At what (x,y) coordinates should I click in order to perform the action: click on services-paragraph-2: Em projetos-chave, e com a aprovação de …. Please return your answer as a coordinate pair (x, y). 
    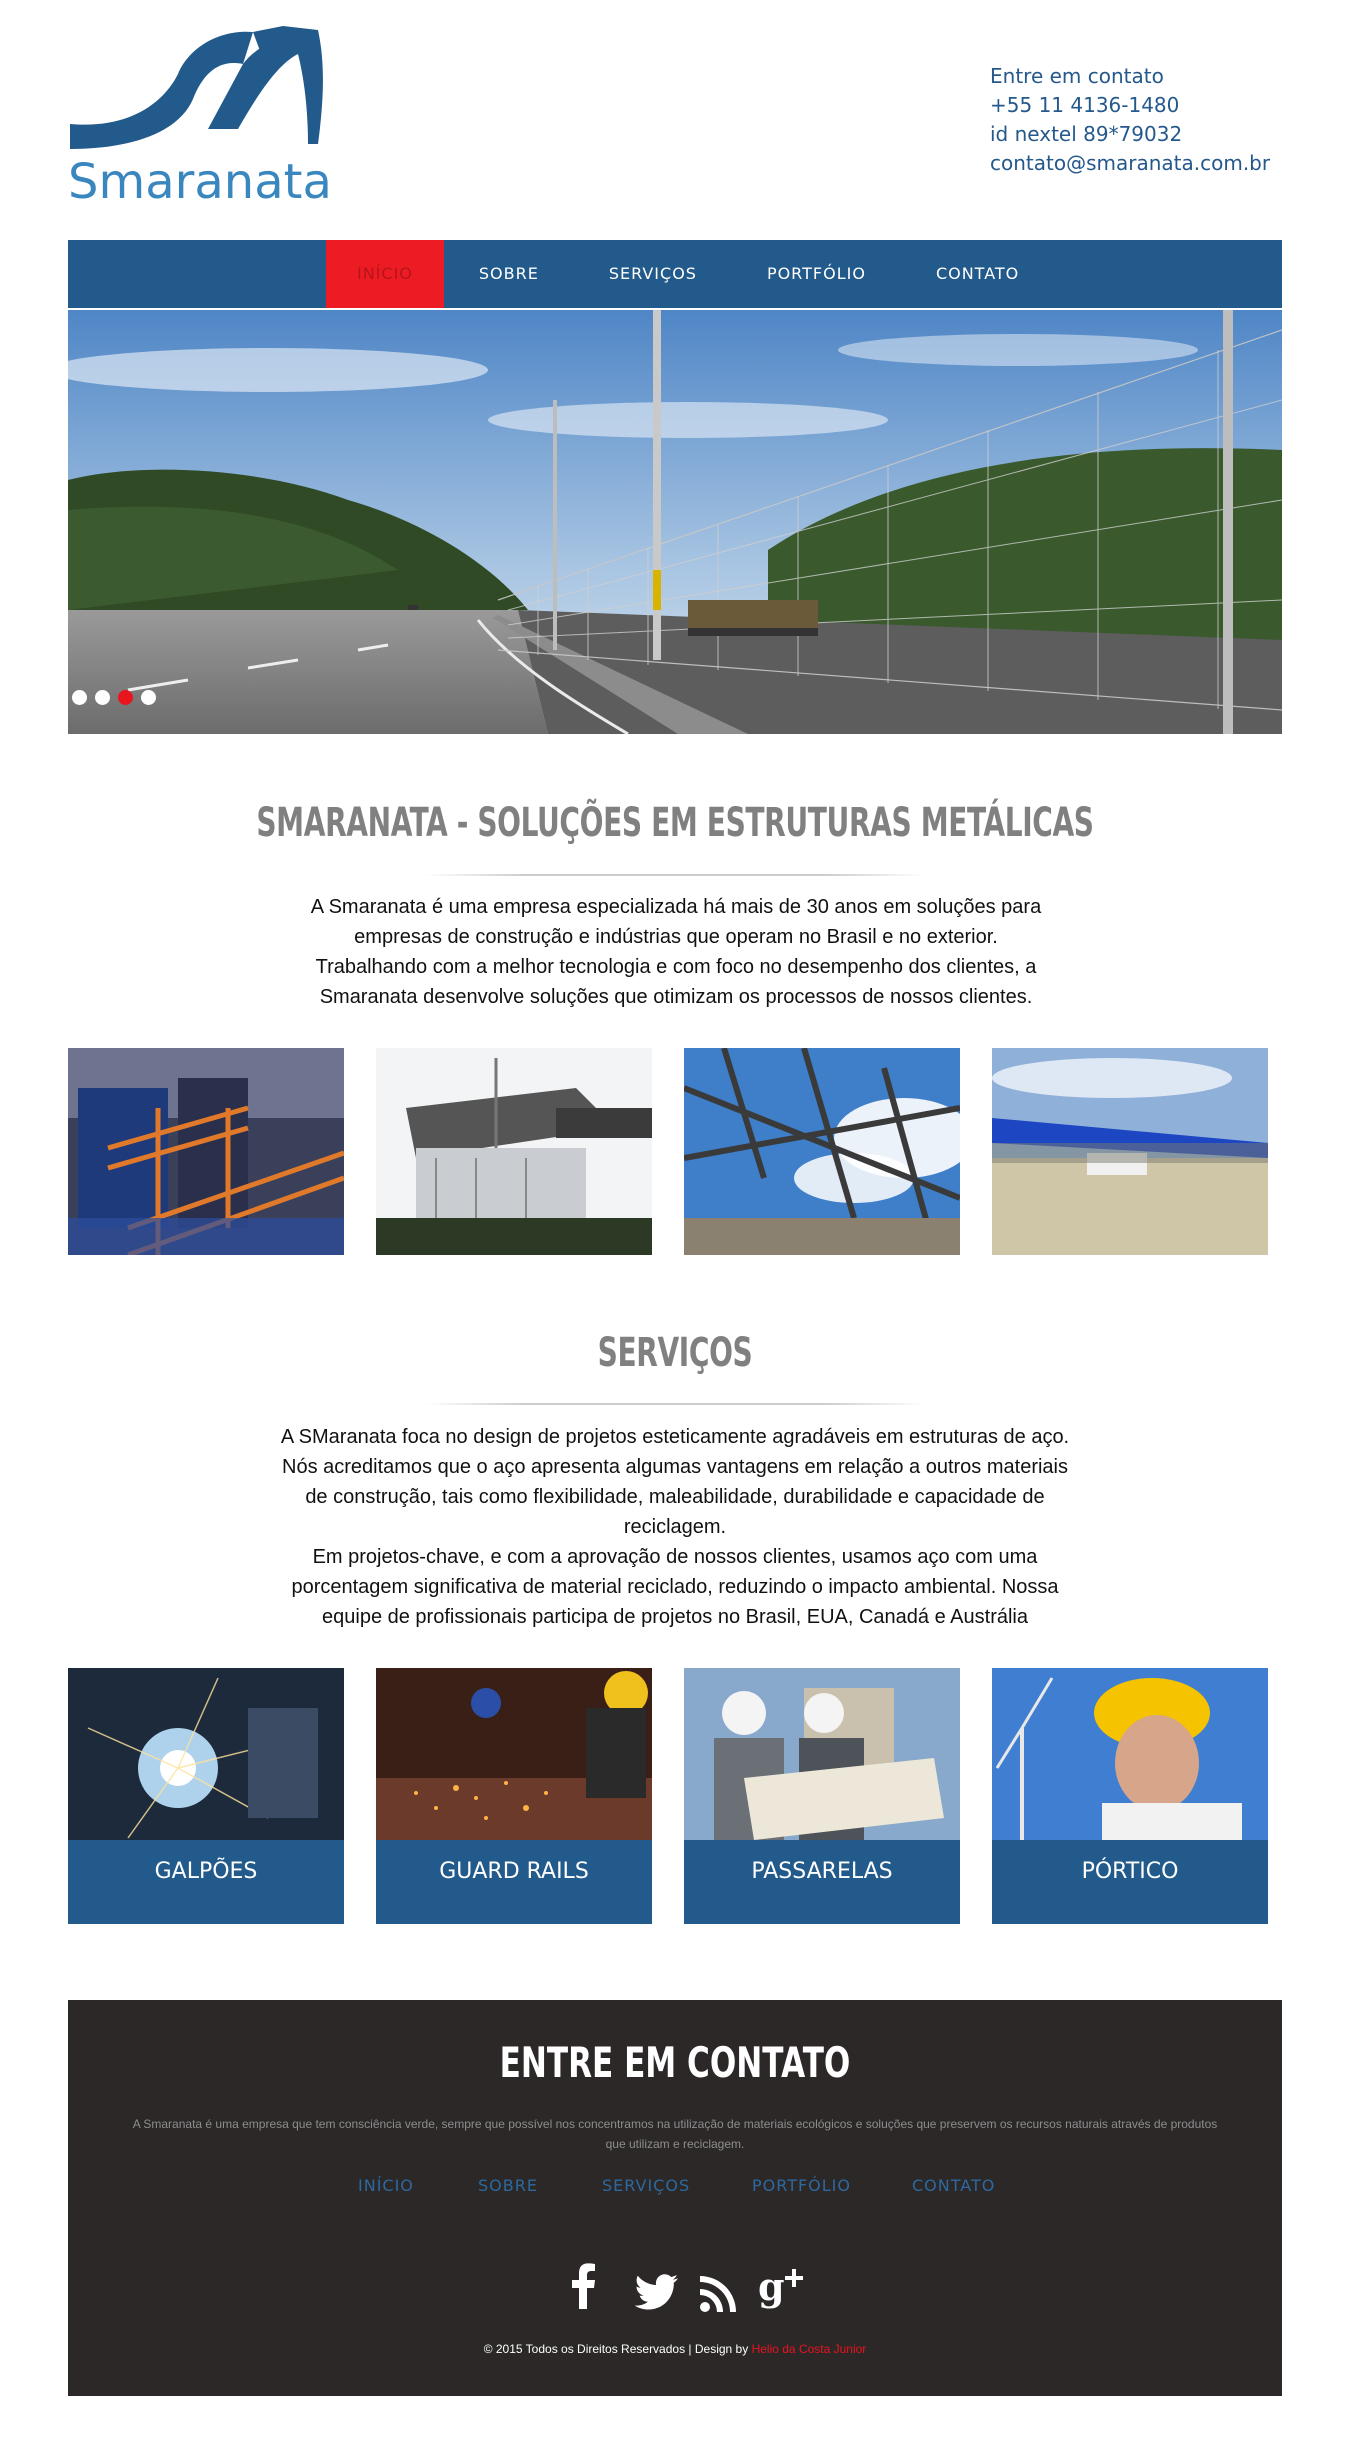
    Looking at the image, I should click on (675, 1587).